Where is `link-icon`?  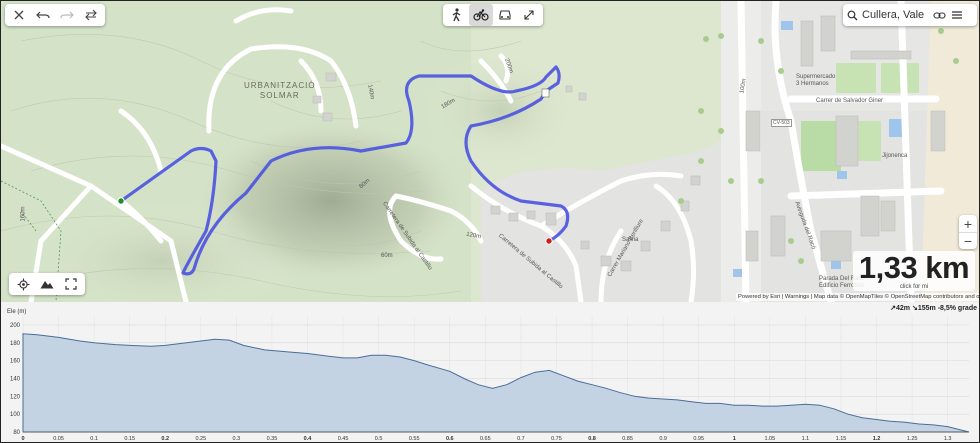
link-icon is located at coordinates (939, 15).